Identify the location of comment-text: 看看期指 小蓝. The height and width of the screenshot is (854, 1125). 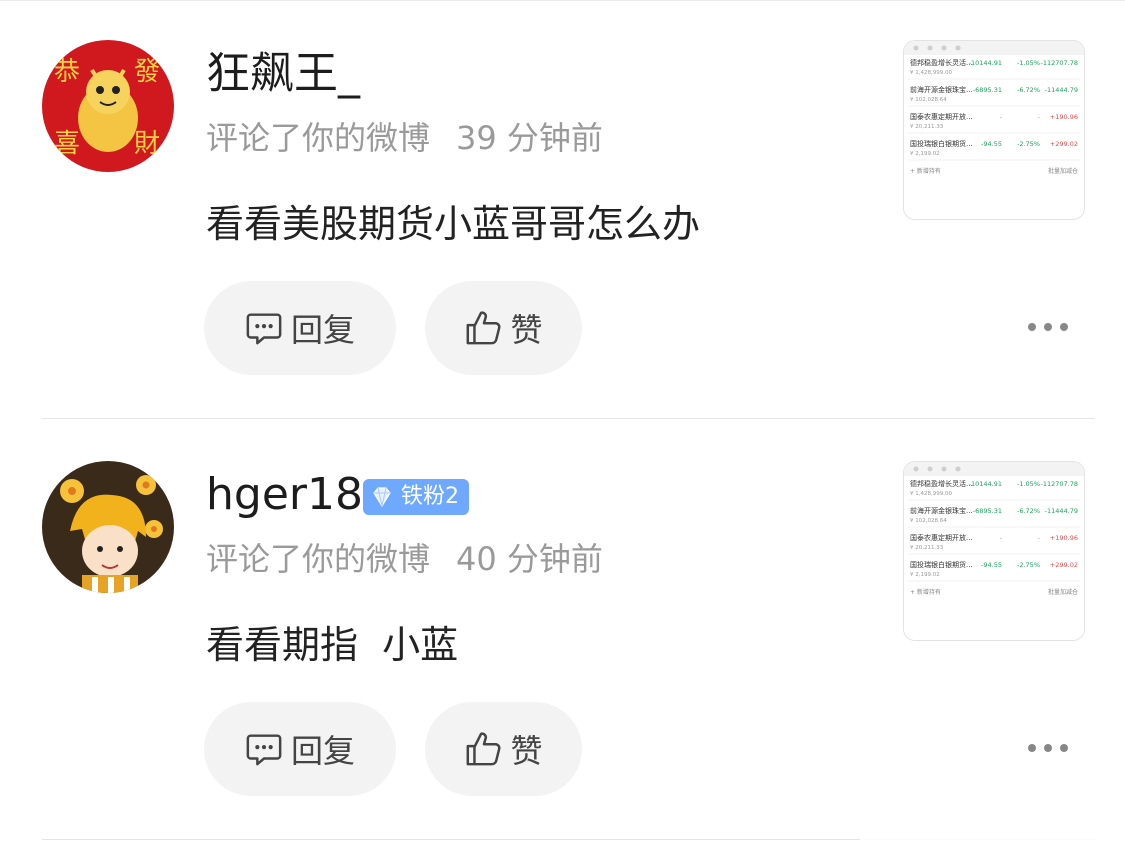
(332, 645).